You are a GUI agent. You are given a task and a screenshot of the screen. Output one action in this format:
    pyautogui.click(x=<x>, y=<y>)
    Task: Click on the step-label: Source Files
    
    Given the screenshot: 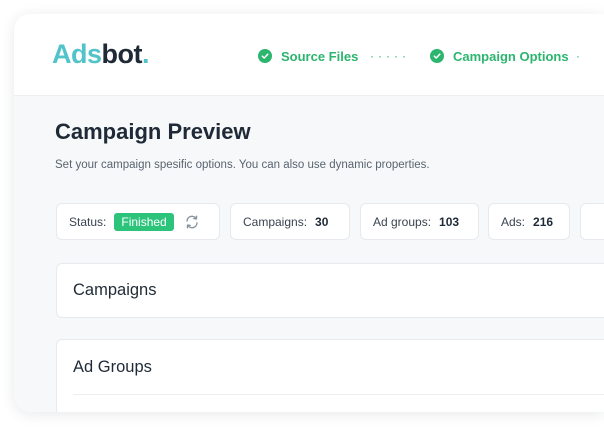 What is the action you would take?
    pyautogui.click(x=320, y=56)
    